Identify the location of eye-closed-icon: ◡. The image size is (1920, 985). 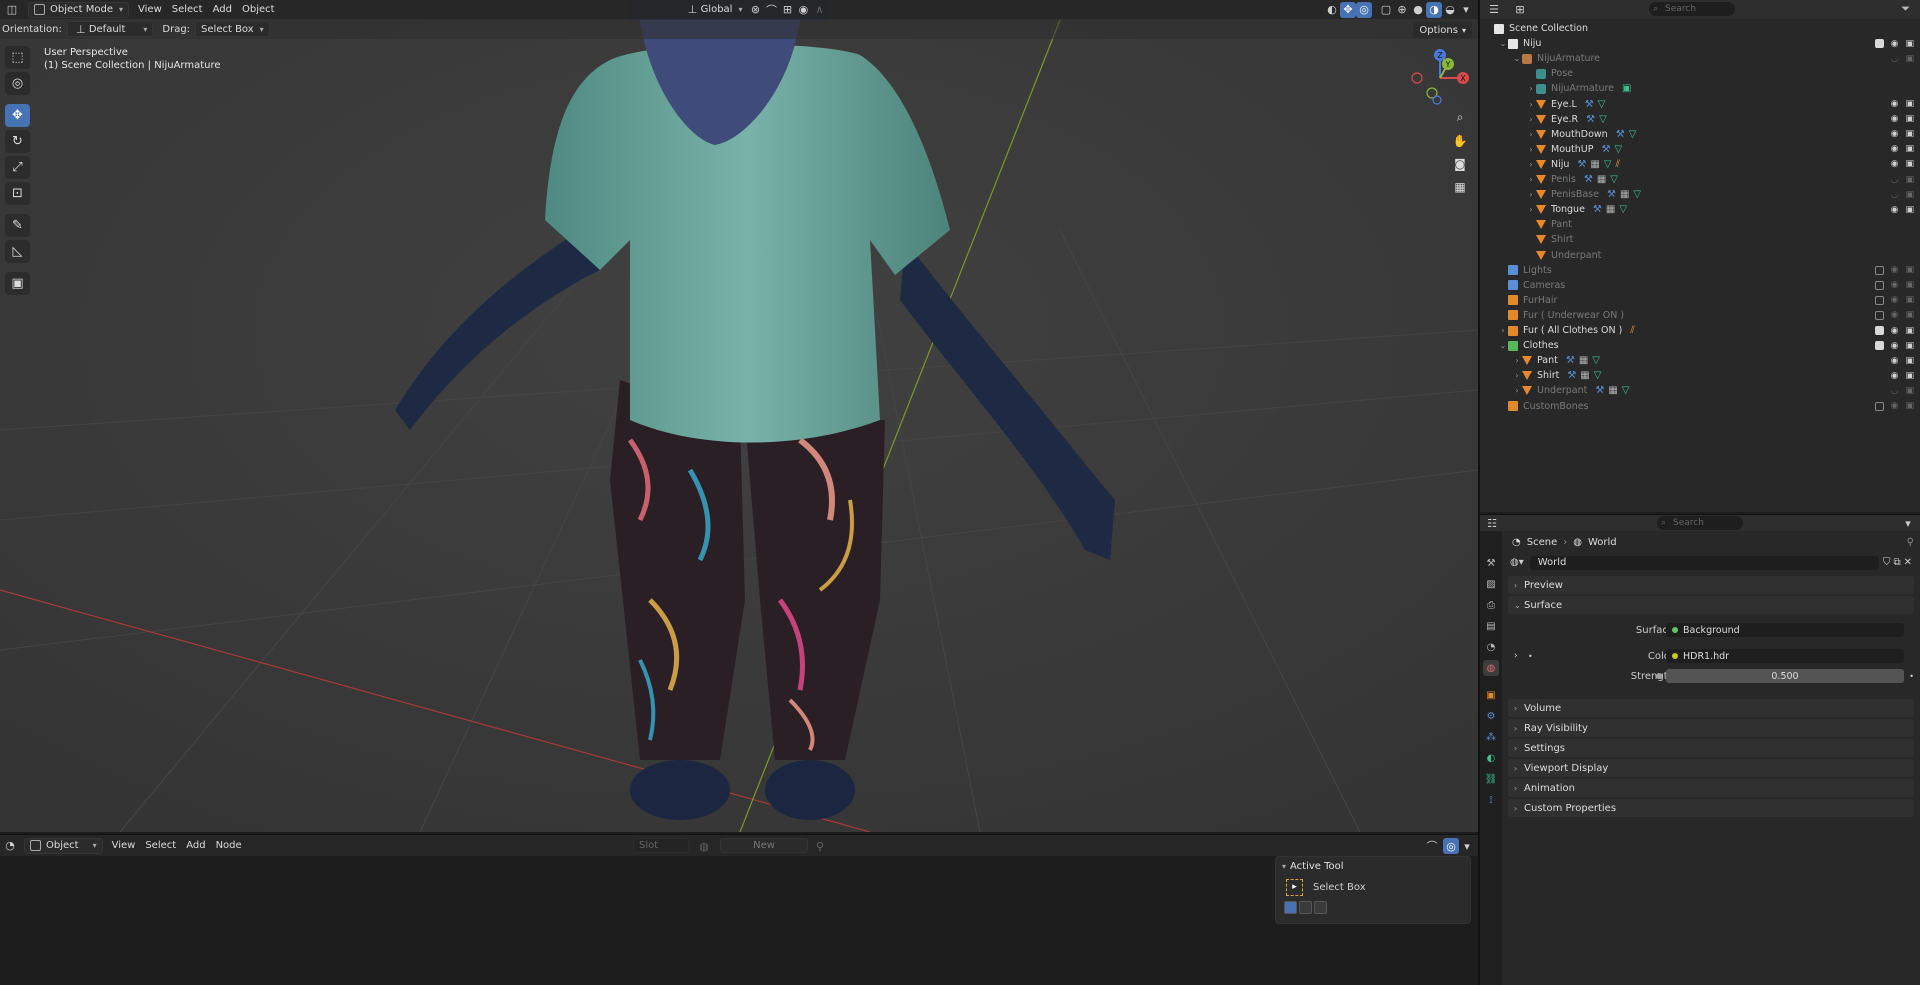
(1895, 59).